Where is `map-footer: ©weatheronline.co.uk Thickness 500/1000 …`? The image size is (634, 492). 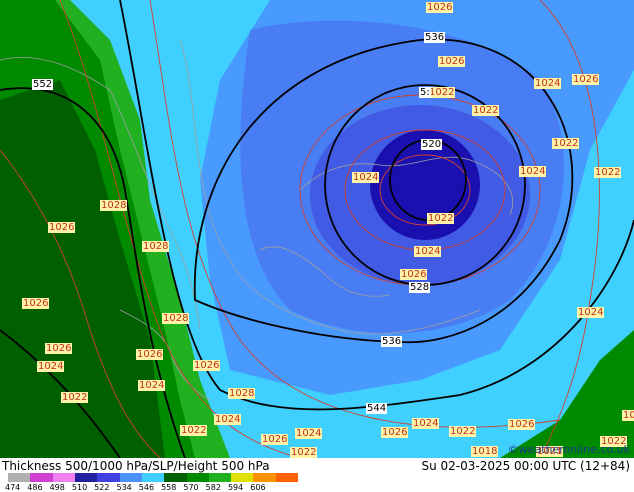
map-footer: ©weatheronline.co.uk Thickness 500/1000 … is located at coordinates (317, 467).